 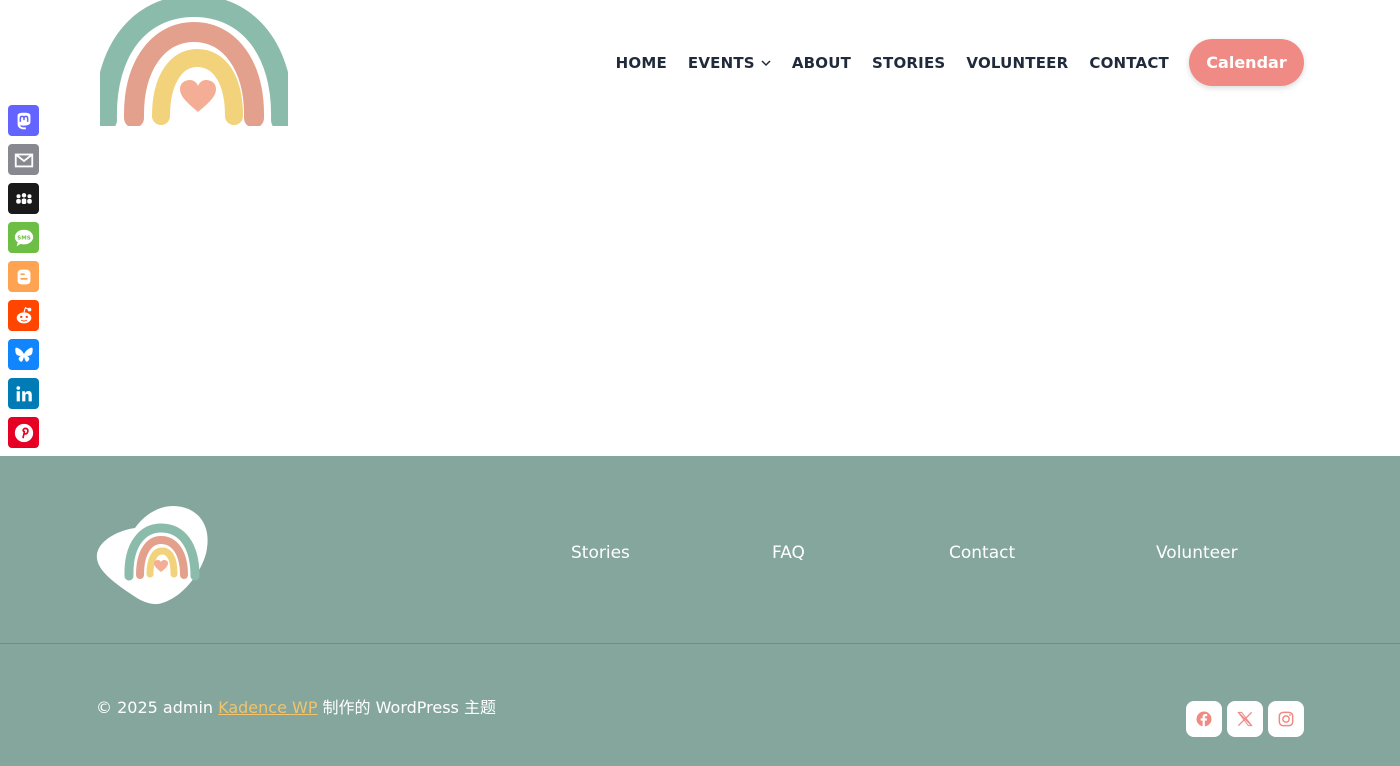 What do you see at coordinates (194, 63) in the screenshot?
I see `rainbow-logo` at bounding box center [194, 63].